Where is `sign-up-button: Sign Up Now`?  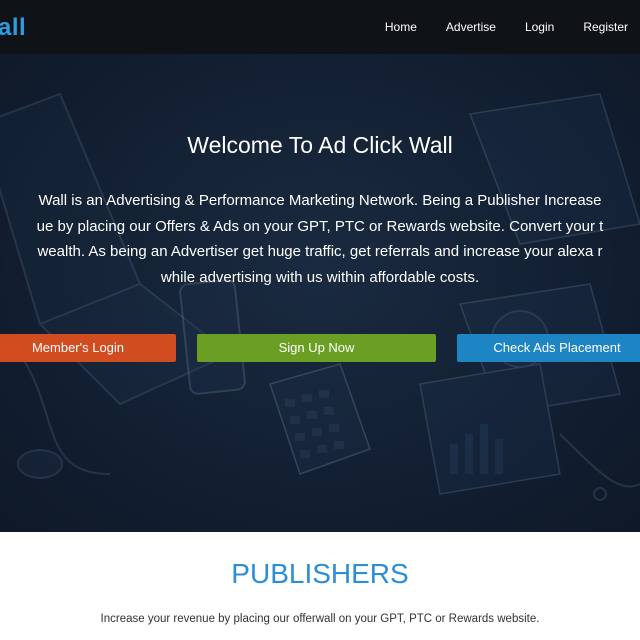
sign-up-button: Sign Up Now is located at coordinates (316, 348).